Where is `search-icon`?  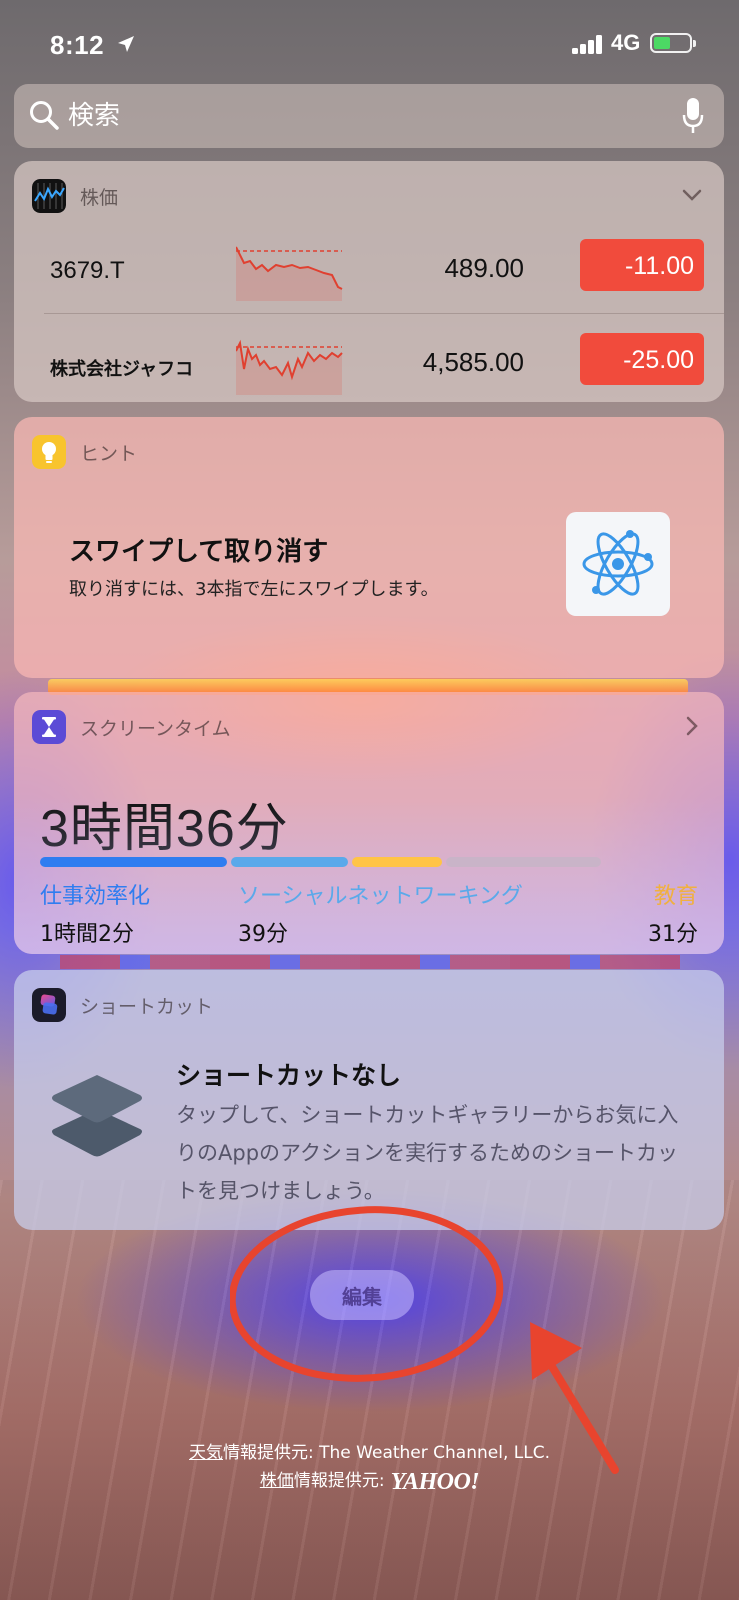 search-icon is located at coordinates (44, 115).